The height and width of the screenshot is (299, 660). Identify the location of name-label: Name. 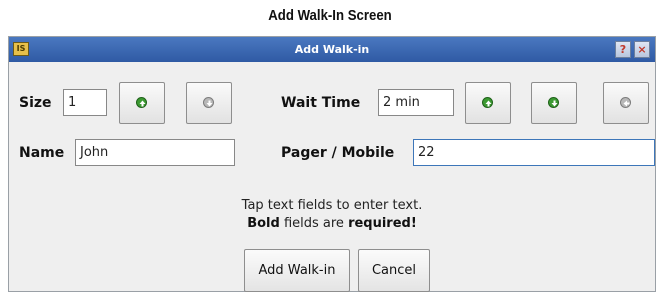
(42, 153).